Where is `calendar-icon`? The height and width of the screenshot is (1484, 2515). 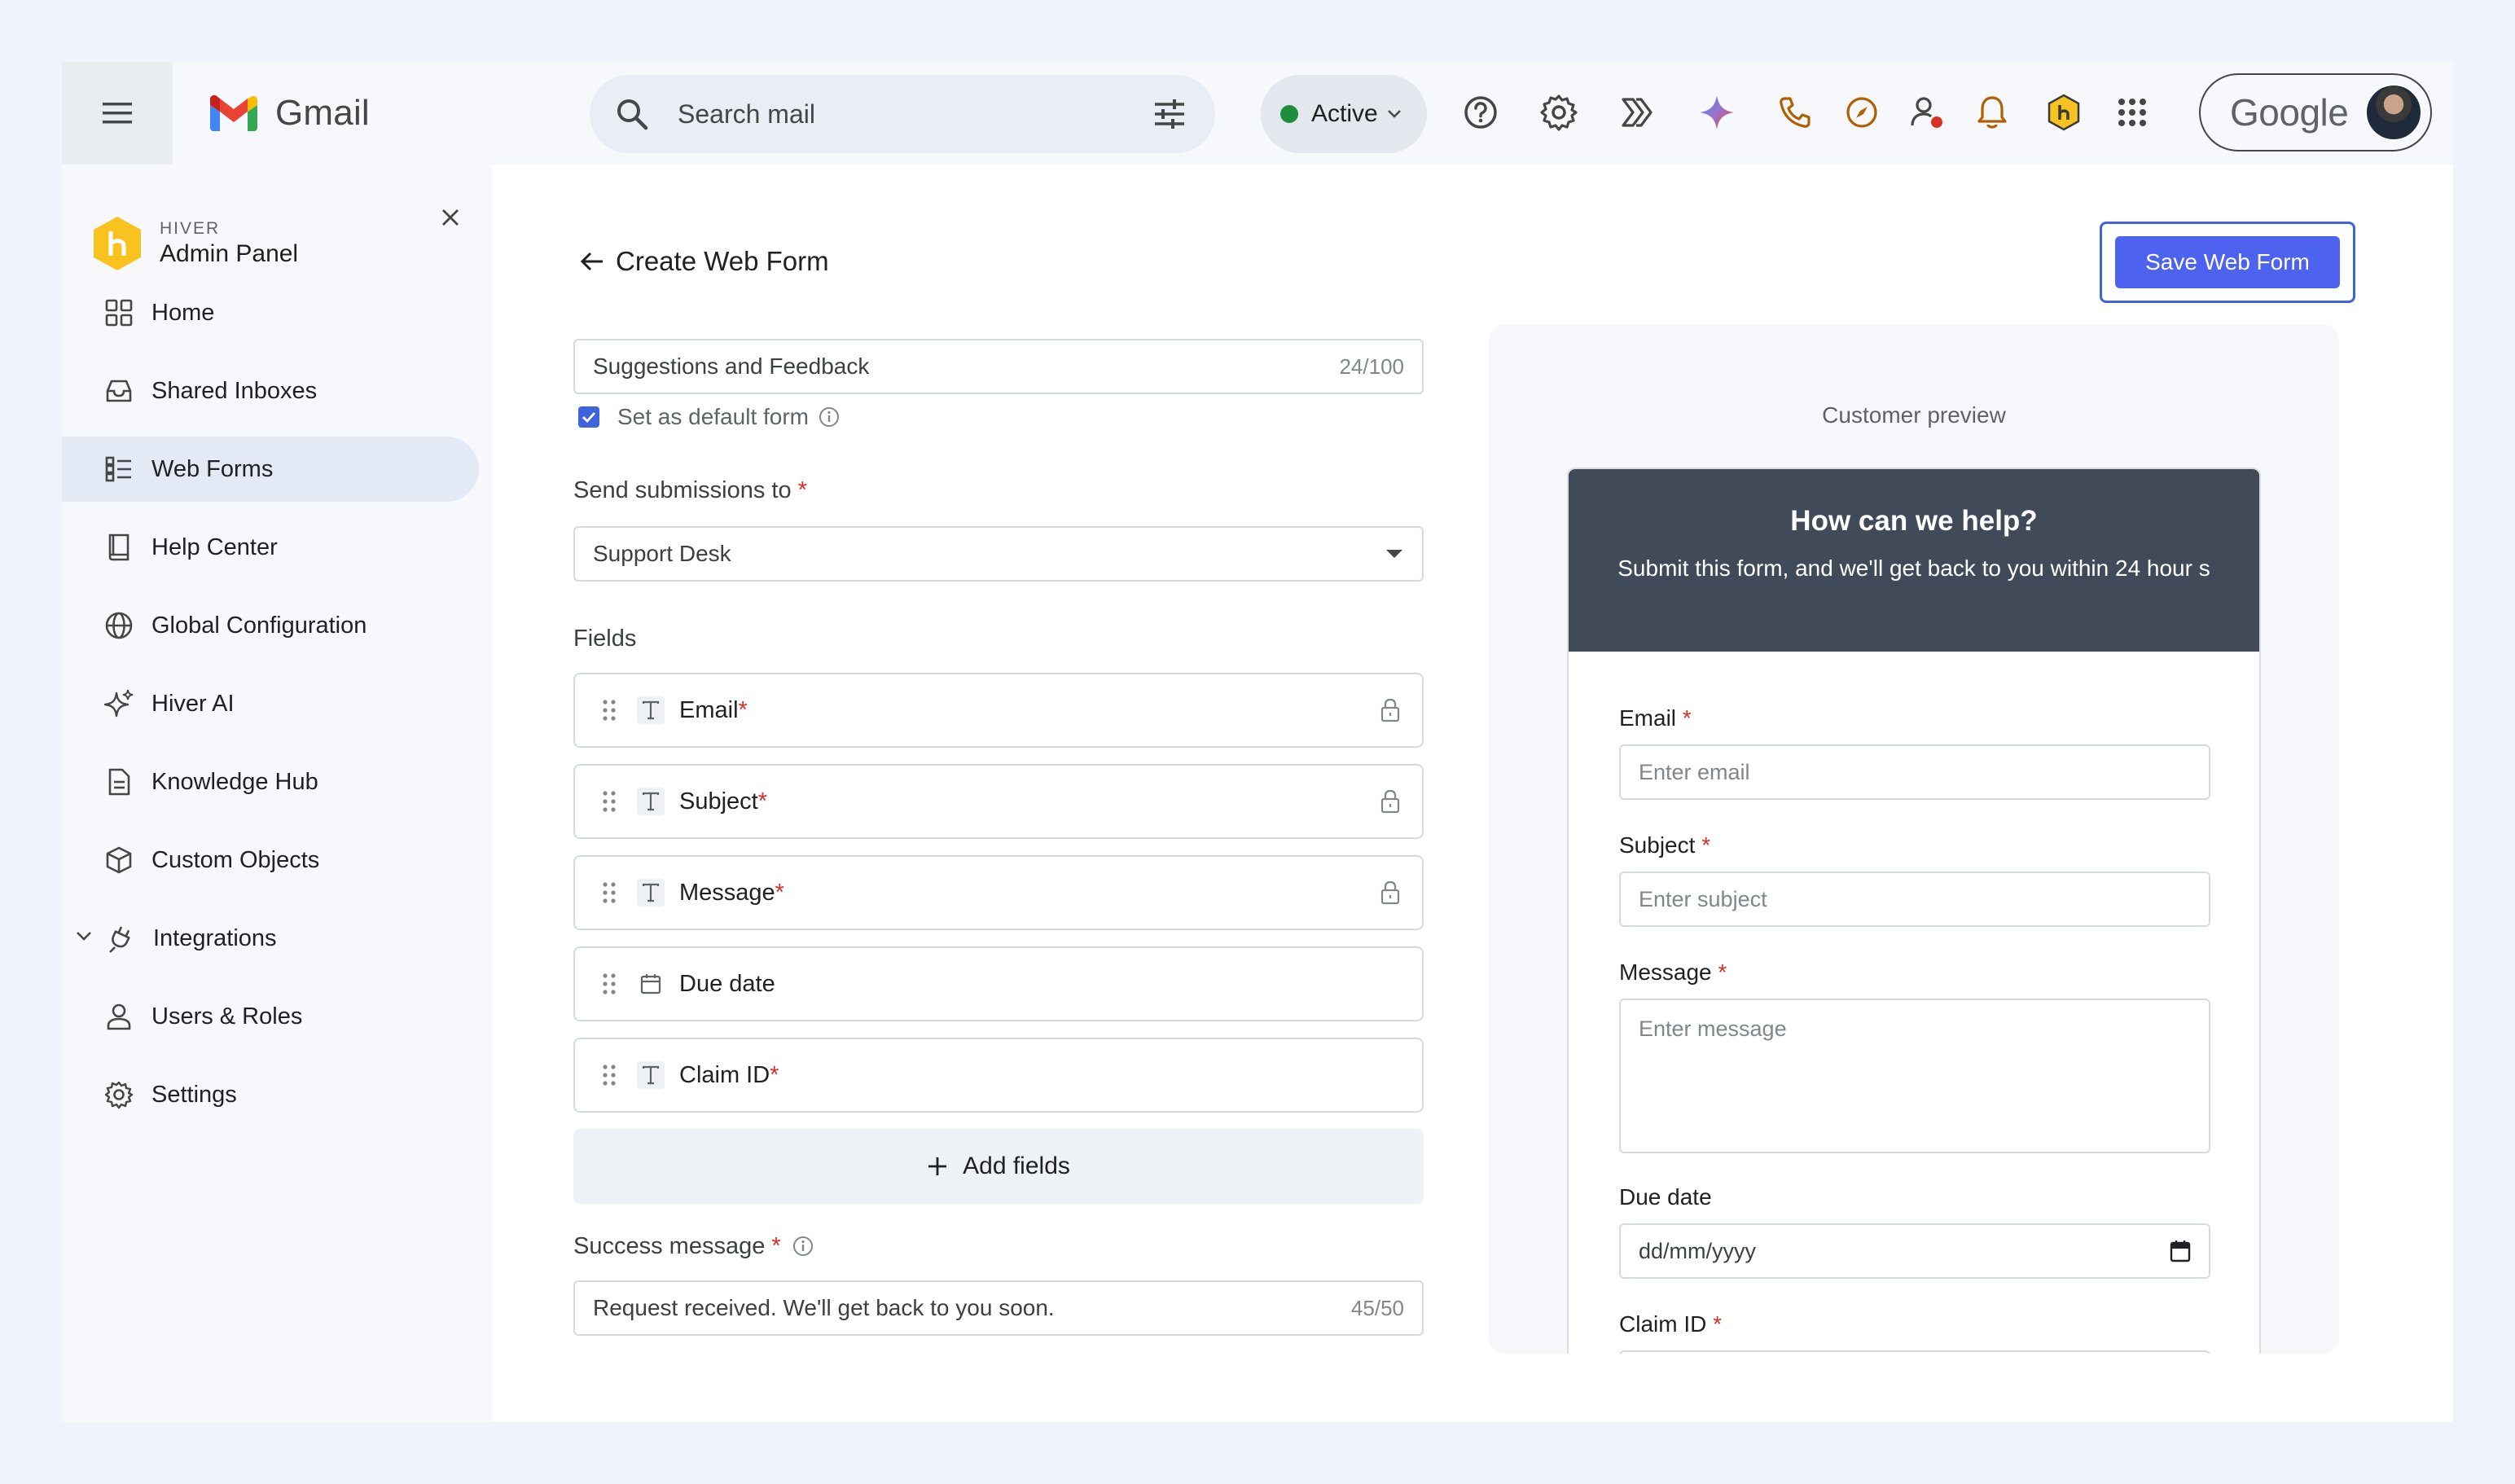 calendar-icon is located at coordinates (2180, 1251).